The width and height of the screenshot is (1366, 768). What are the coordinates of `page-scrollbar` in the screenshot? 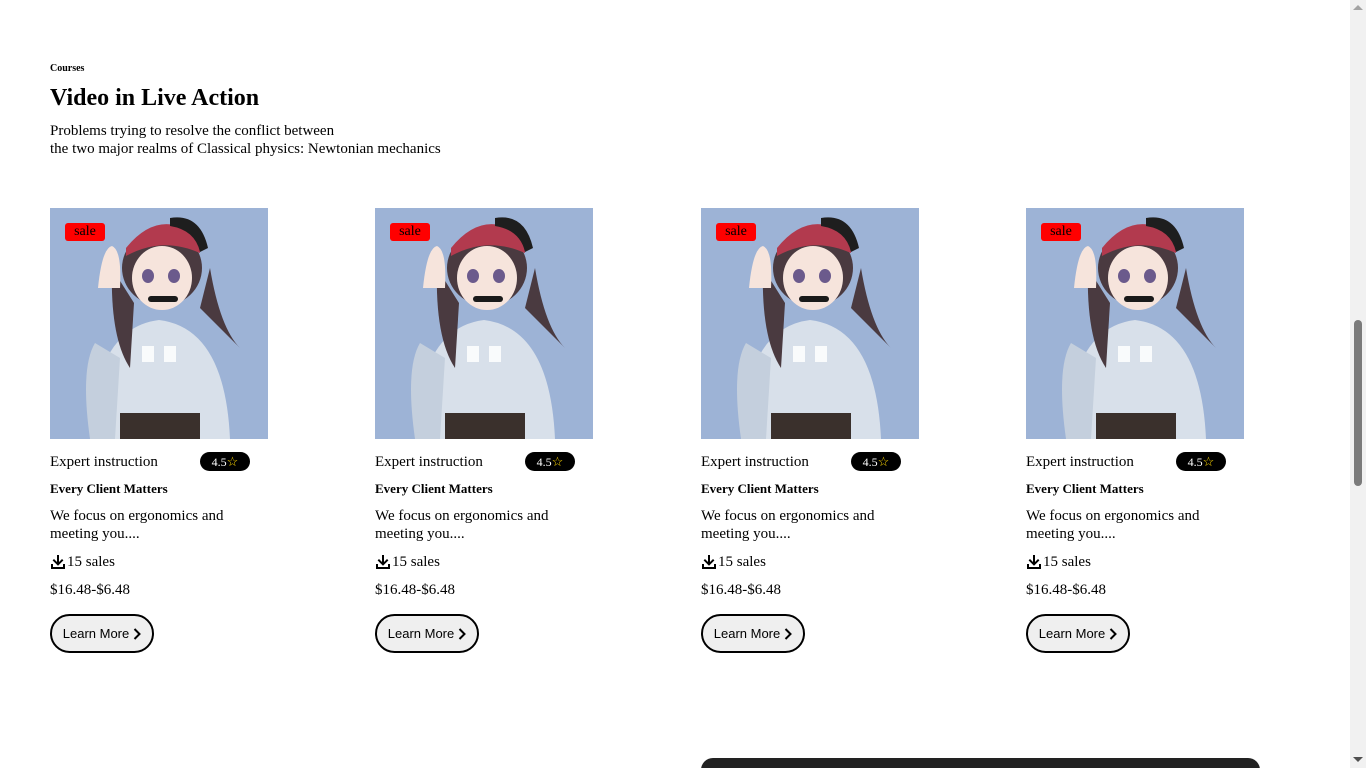 It's located at (1358, 384).